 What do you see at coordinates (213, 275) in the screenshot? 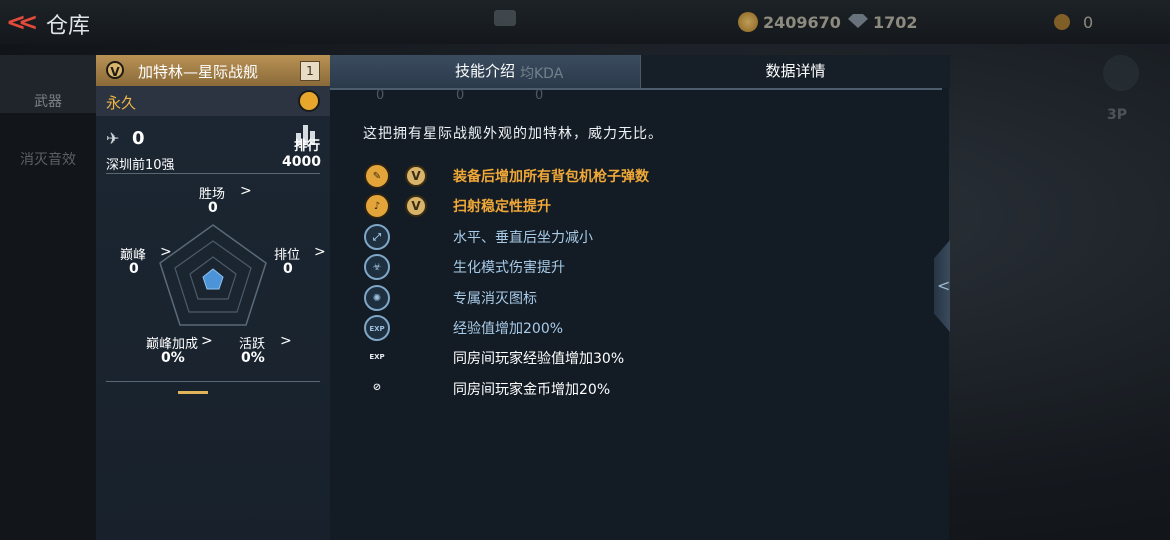
I see `stats-radar-chart` at bounding box center [213, 275].